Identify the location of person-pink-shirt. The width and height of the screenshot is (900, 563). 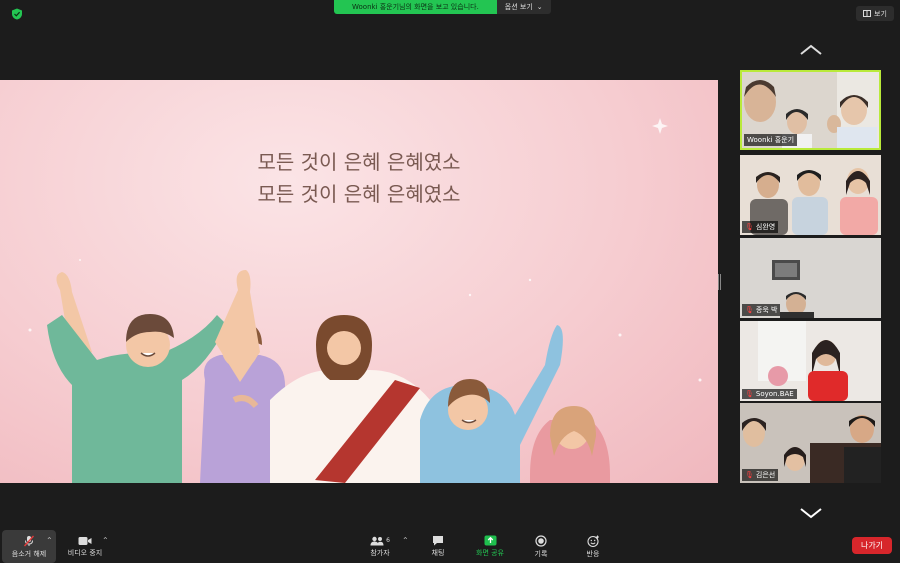
(570, 444).